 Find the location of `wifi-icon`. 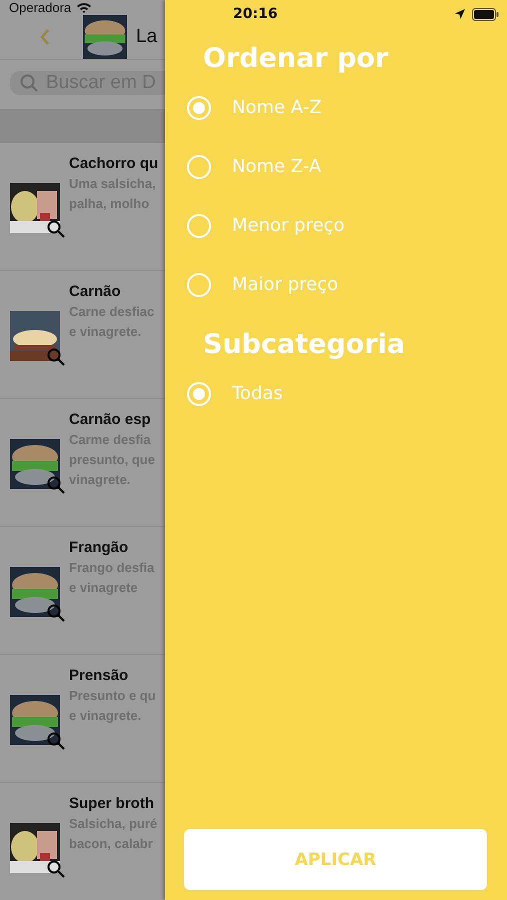

wifi-icon is located at coordinates (84, 8).